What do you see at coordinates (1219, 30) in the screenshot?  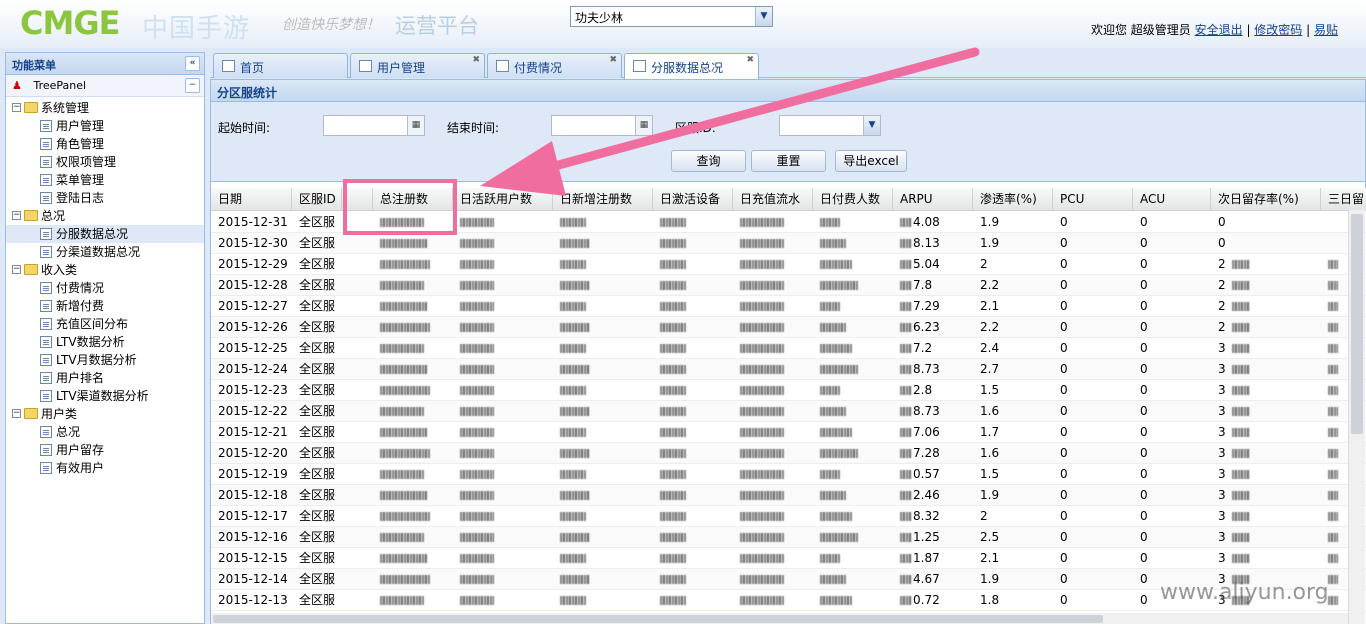 I see `logout-link: 安全退出` at bounding box center [1219, 30].